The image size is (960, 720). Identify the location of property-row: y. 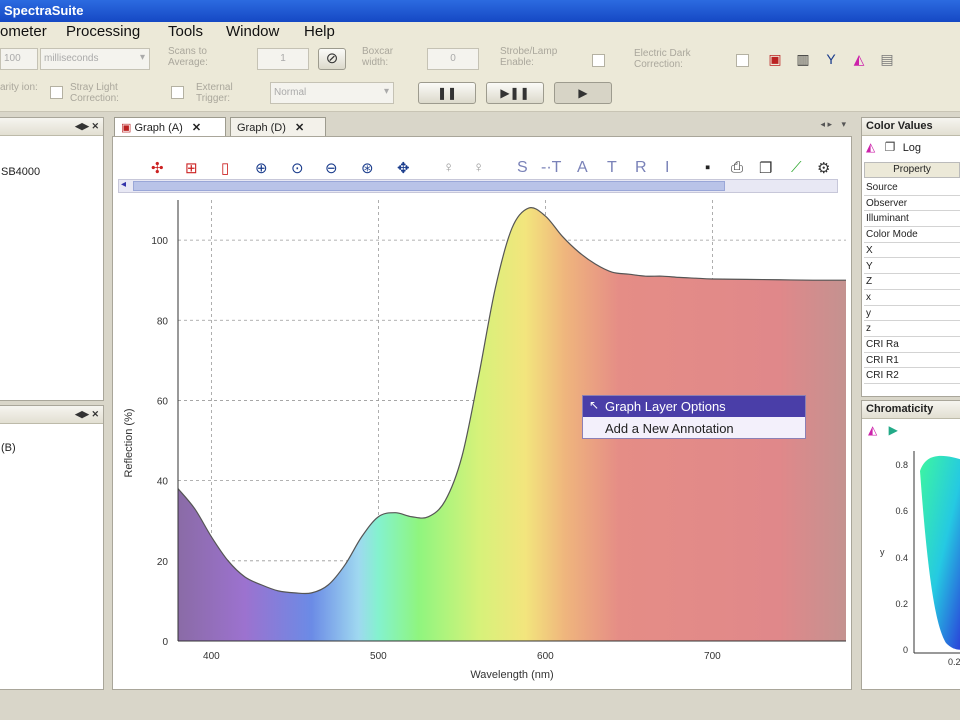
(912, 314).